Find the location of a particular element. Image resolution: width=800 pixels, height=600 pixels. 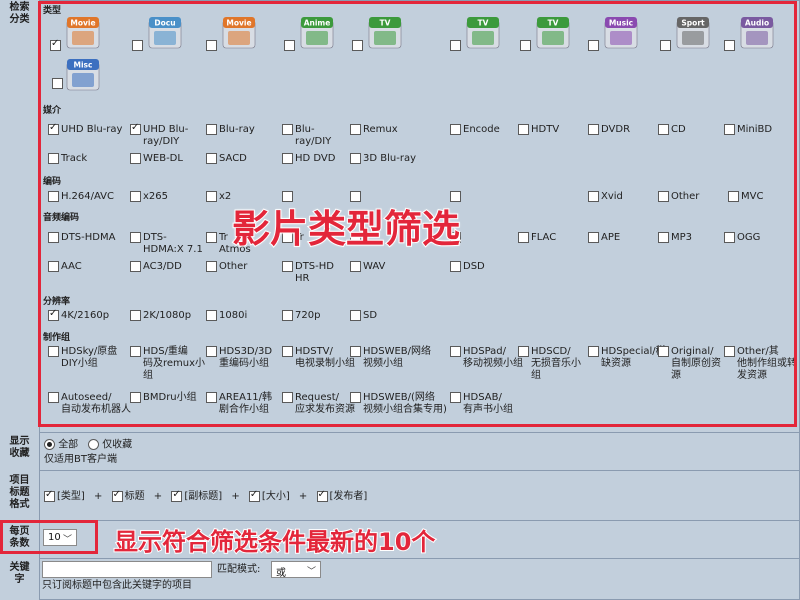

format-subtitle-label: [副标题] is located at coordinates (203, 496).